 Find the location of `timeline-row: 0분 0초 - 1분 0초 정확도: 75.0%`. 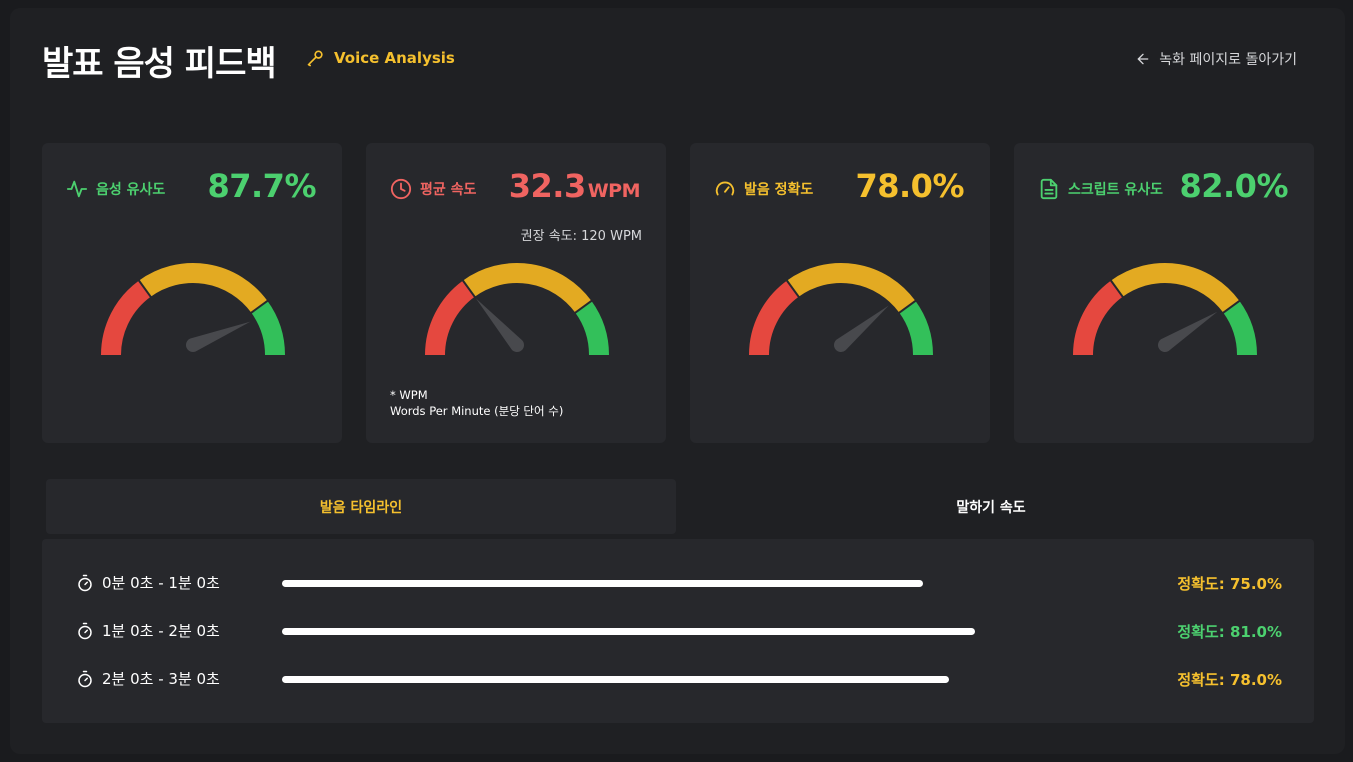

timeline-row: 0분 0초 - 1분 0초 정확도: 75.0% is located at coordinates (678, 583).